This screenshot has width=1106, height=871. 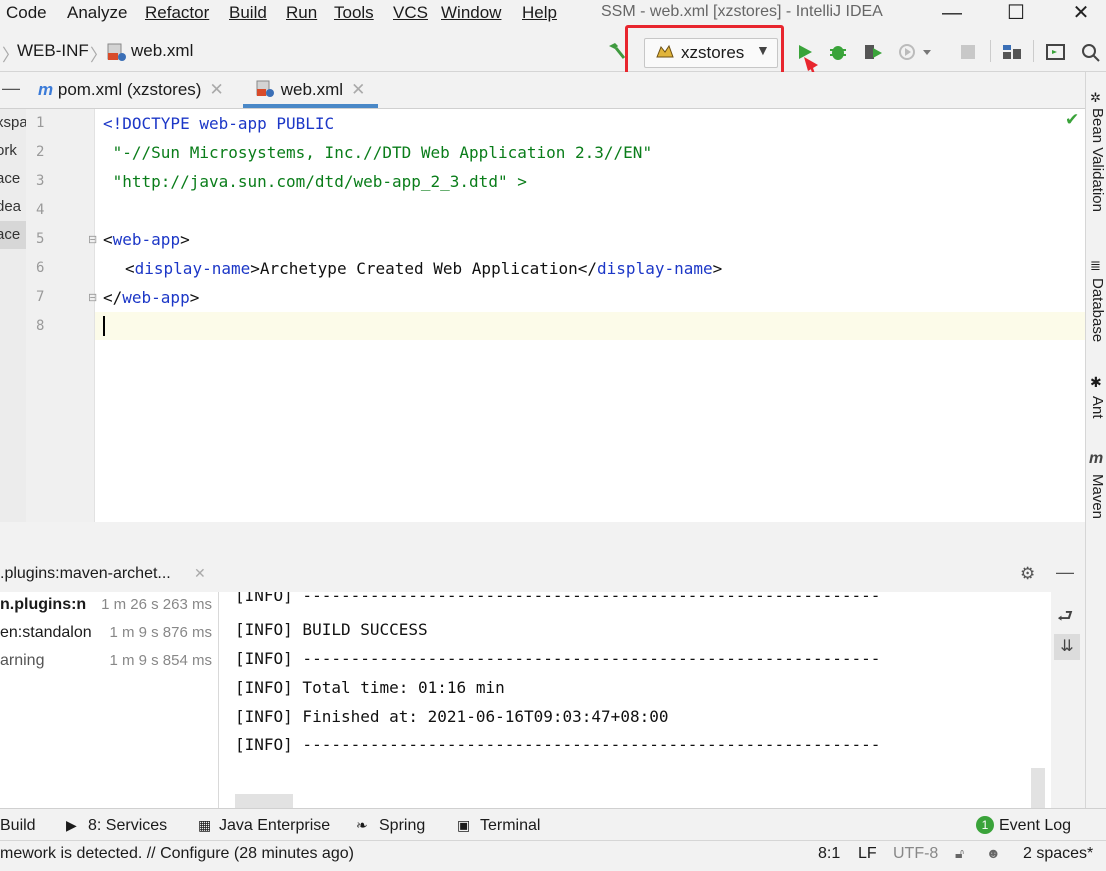 What do you see at coordinates (177, 13) in the screenshot?
I see `menu-refactor: Refactor` at bounding box center [177, 13].